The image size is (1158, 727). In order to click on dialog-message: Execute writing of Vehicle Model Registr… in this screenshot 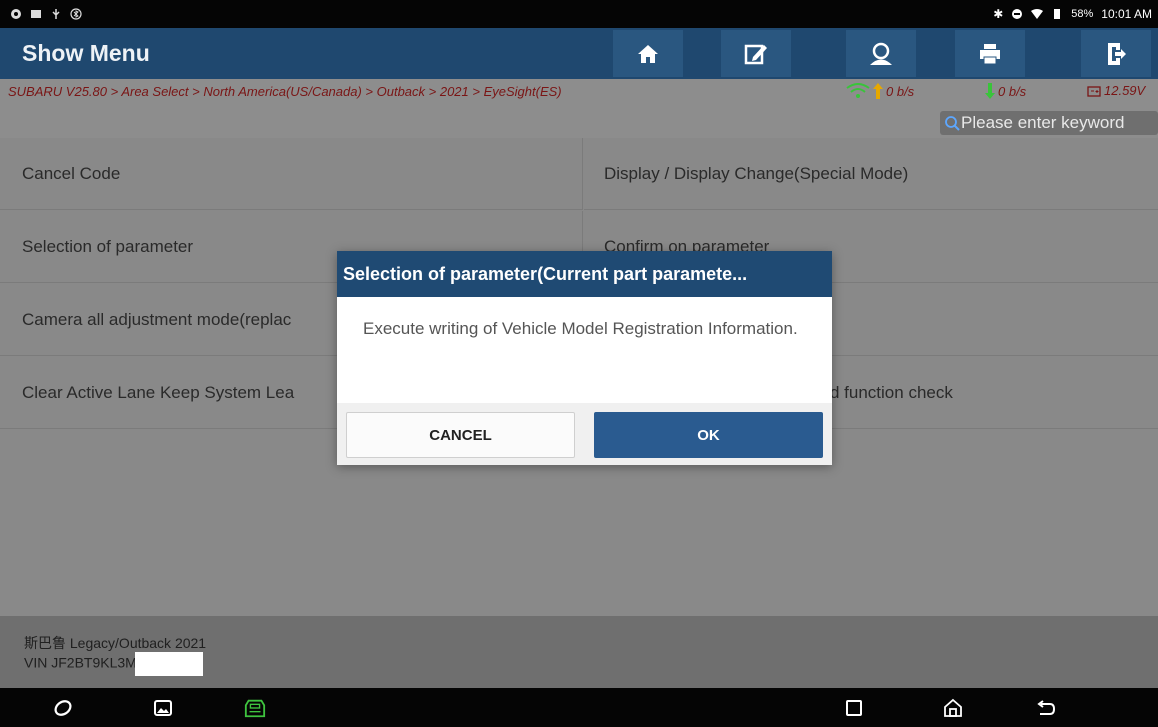, I will do `click(580, 328)`.